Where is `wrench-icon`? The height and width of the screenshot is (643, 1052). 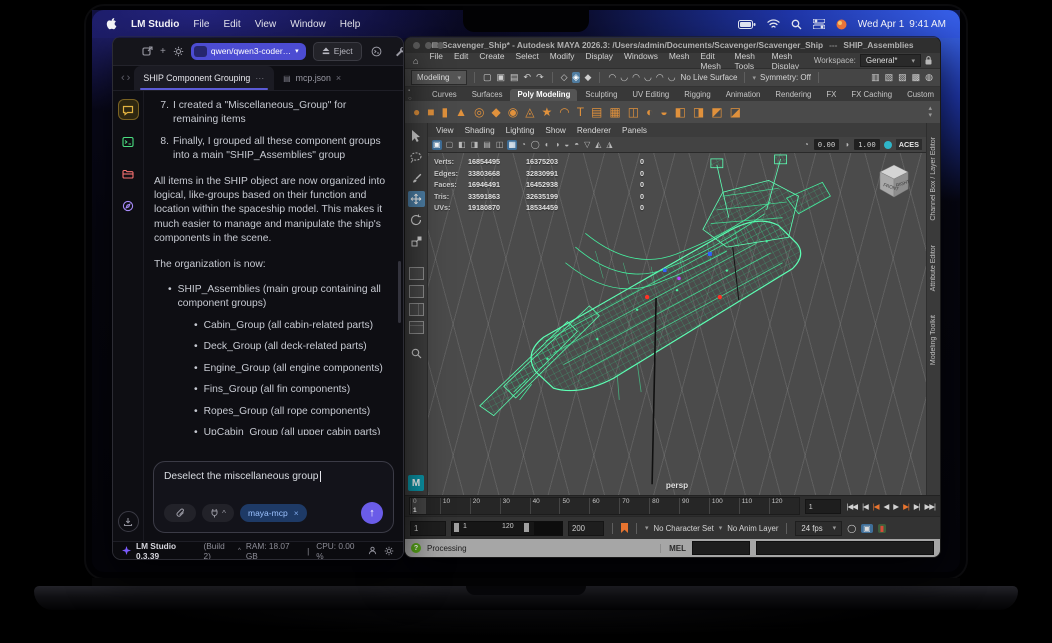
wrench-icon is located at coordinates (398, 51).